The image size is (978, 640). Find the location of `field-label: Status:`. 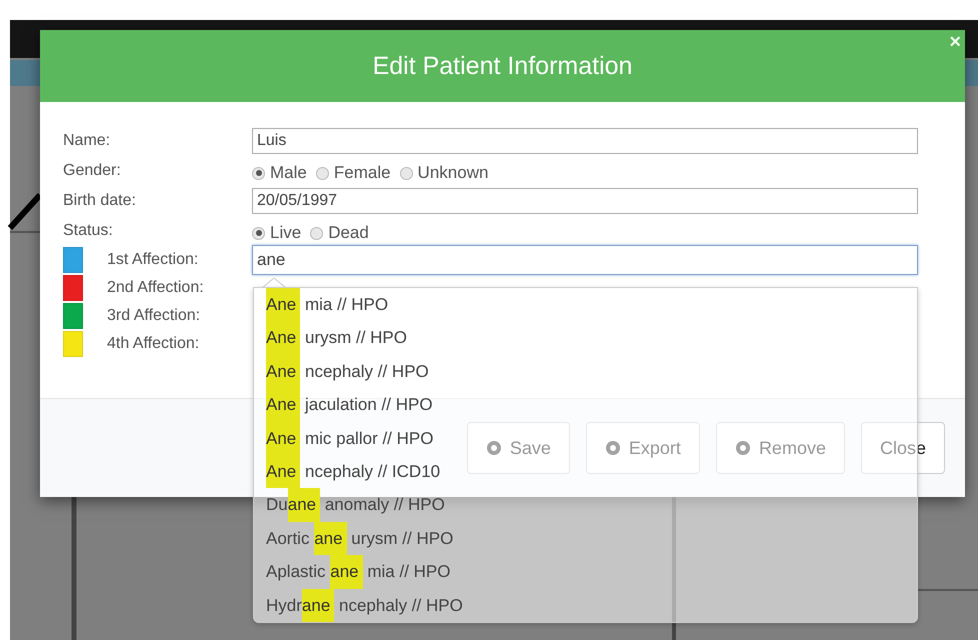

field-label: Status: is located at coordinates (88, 231).